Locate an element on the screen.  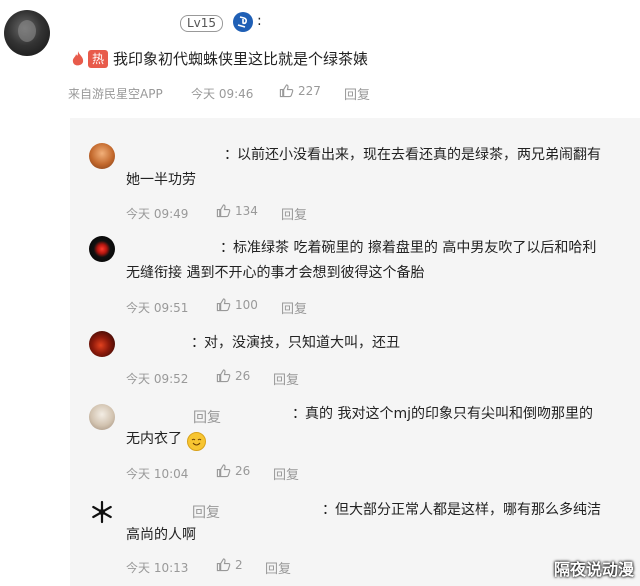
snowflake-icon is located at coordinates (102, 512).